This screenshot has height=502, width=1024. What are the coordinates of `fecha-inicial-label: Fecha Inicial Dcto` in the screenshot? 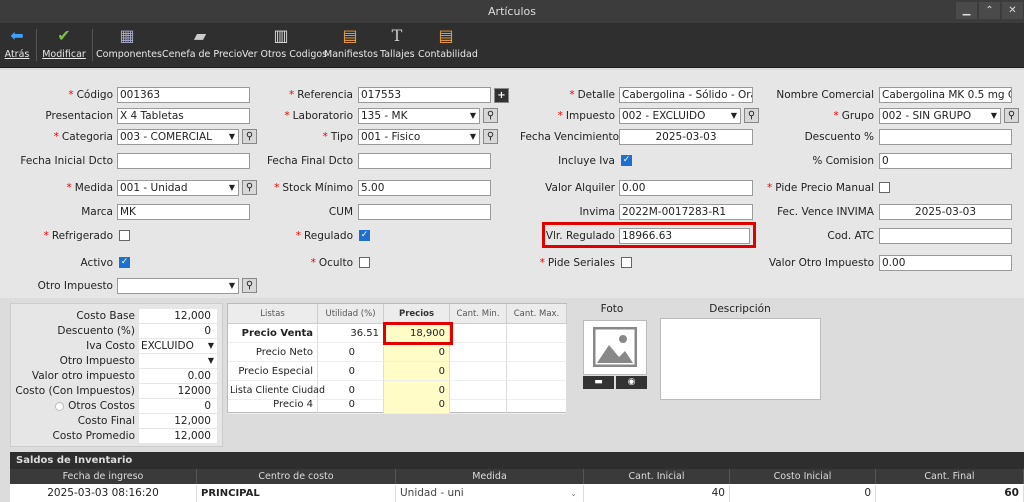 It's located at (66, 161).